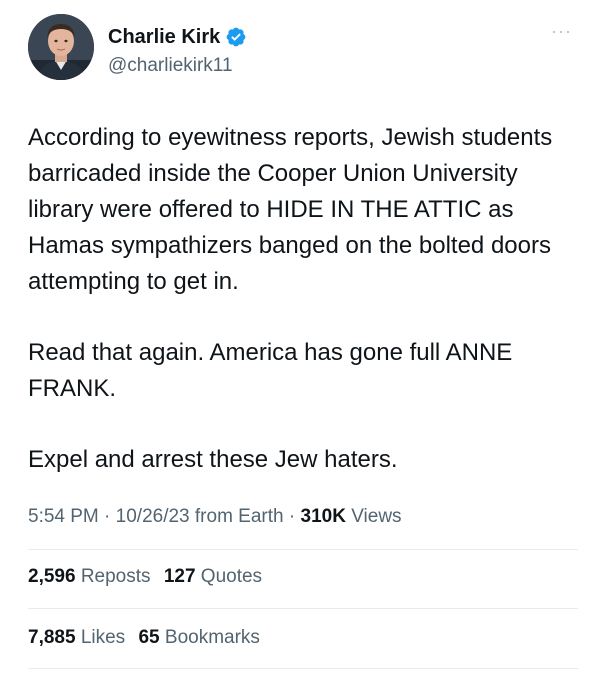  I want to click on quotes-label: Quotes, so click(231, 576).